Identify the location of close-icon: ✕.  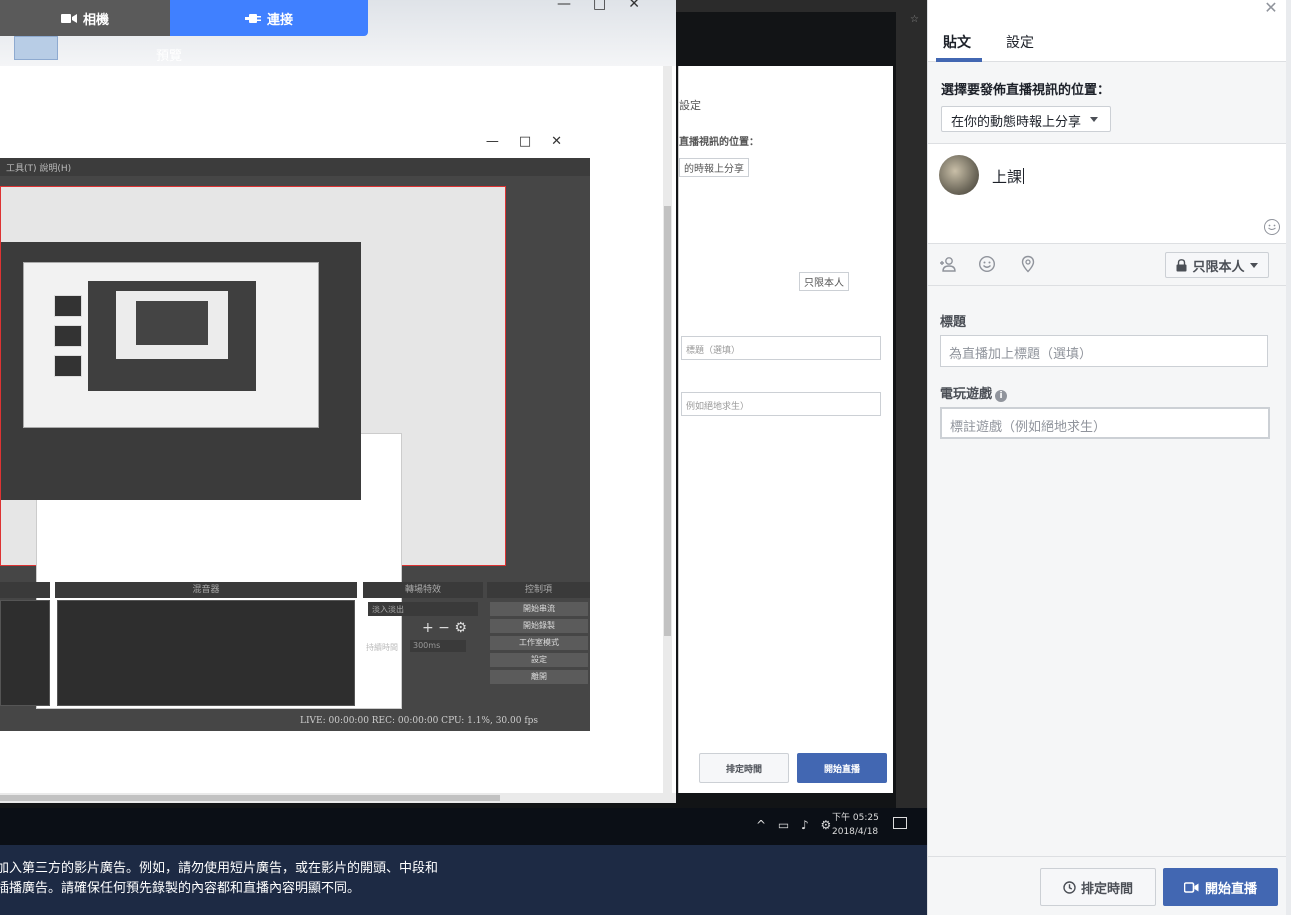
(1271, 8).